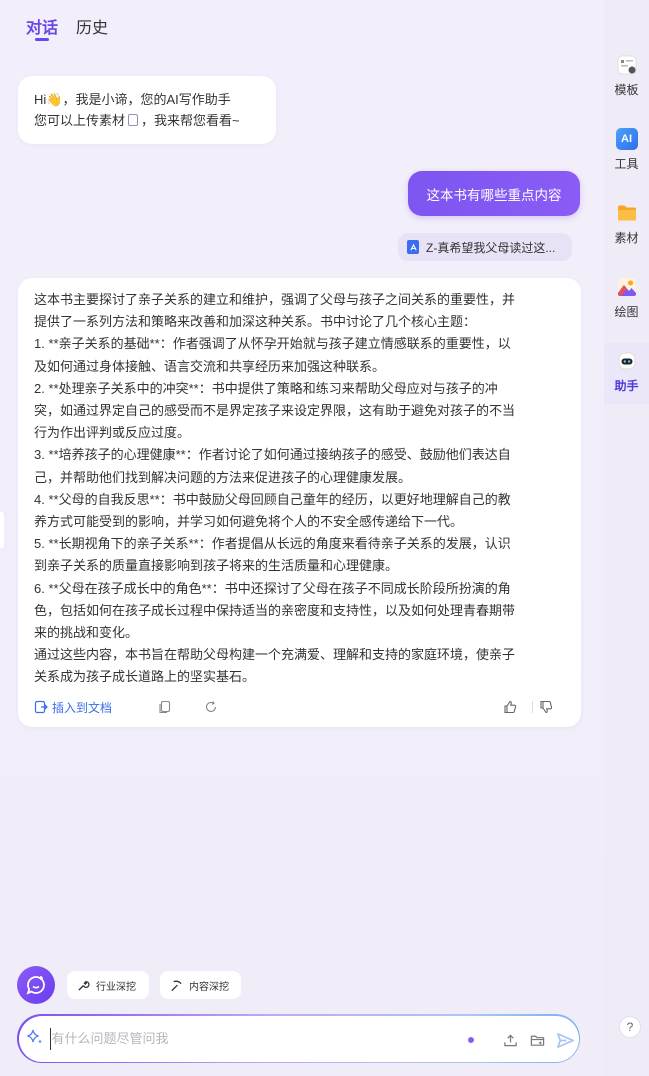 The image size is (649, 1076). I want to click on quick-action-industry: 行业深挖, so click(108, 985).